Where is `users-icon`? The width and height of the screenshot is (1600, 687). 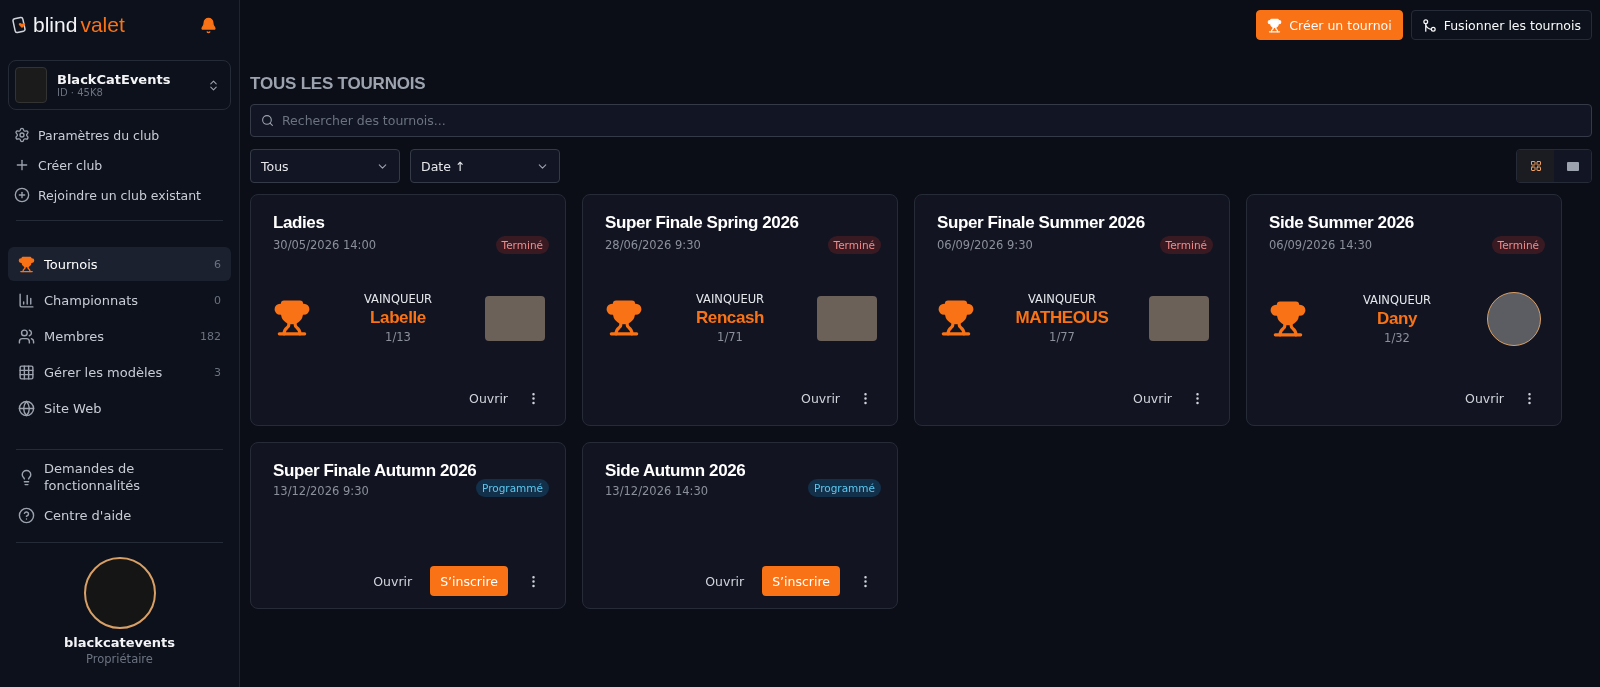
users-icon is located at coordinates (26, 336).